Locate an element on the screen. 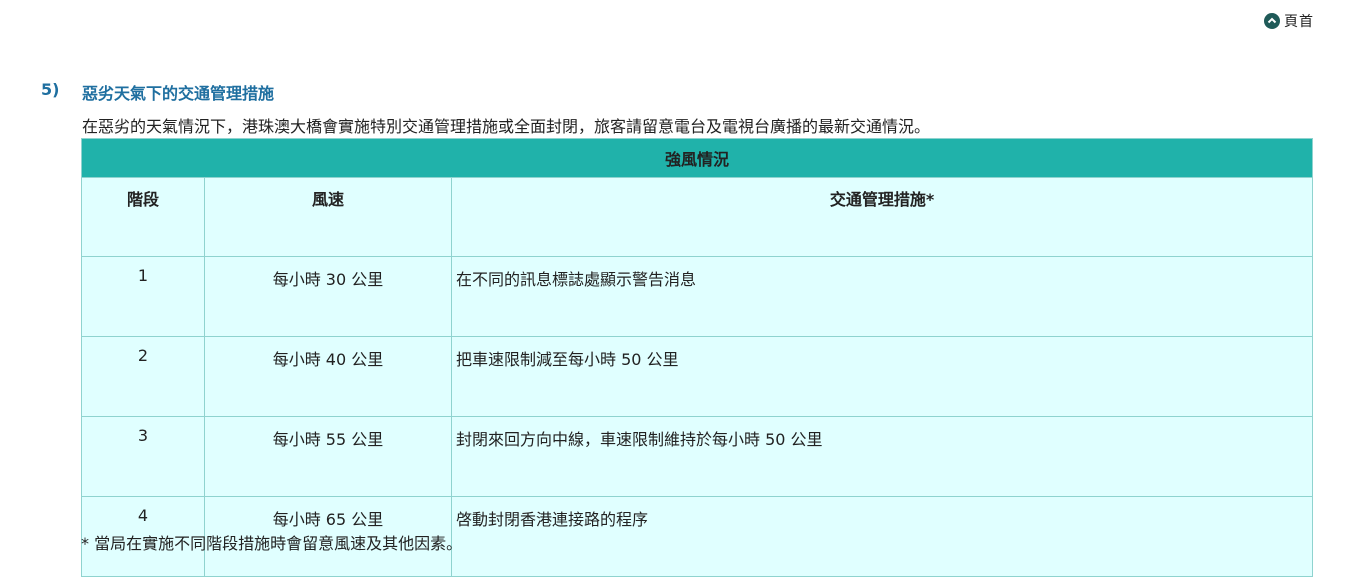 The image size is (1358, 579). table-row: 2 每小時 40 公里 把車速限制減至每小時 50 公里 is located at coordinates (697, 376).